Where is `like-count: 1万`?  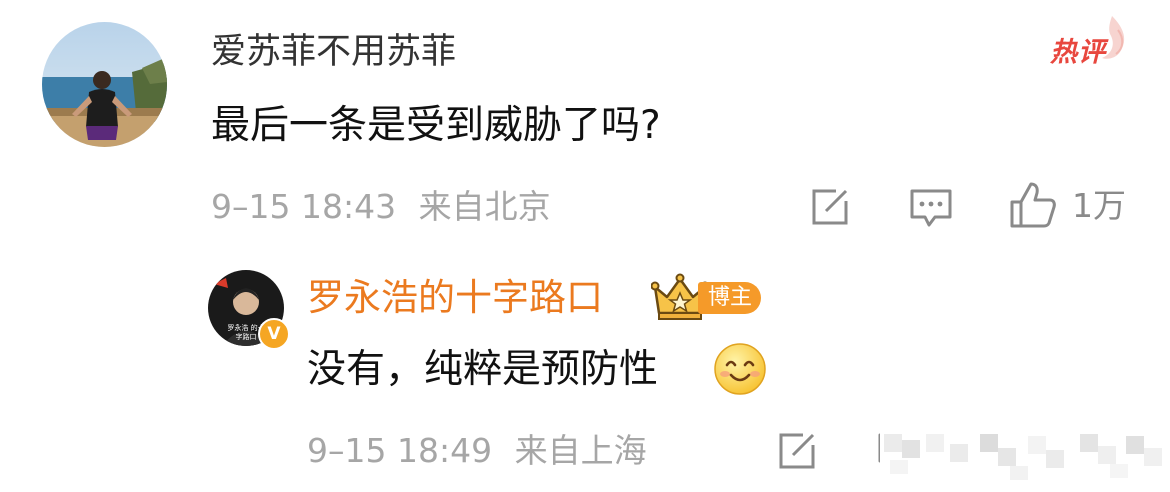
like-count: 1万 is located at coordinates (1099, 205).